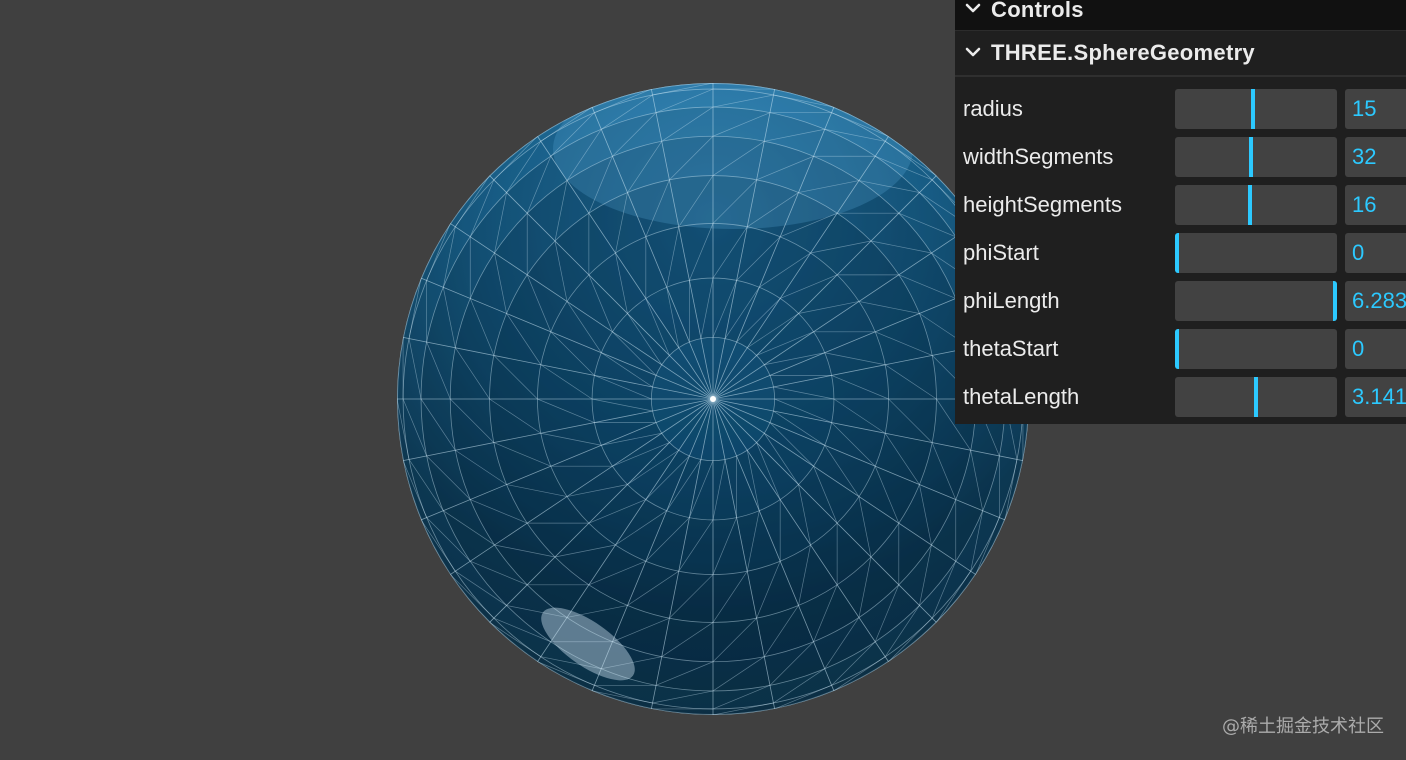 The width and height of the screenshot is (1406, 760). What do you see at coordinates (713, 399) in the screenshot?
I see `pole-point` at bounding box center [713, 399].